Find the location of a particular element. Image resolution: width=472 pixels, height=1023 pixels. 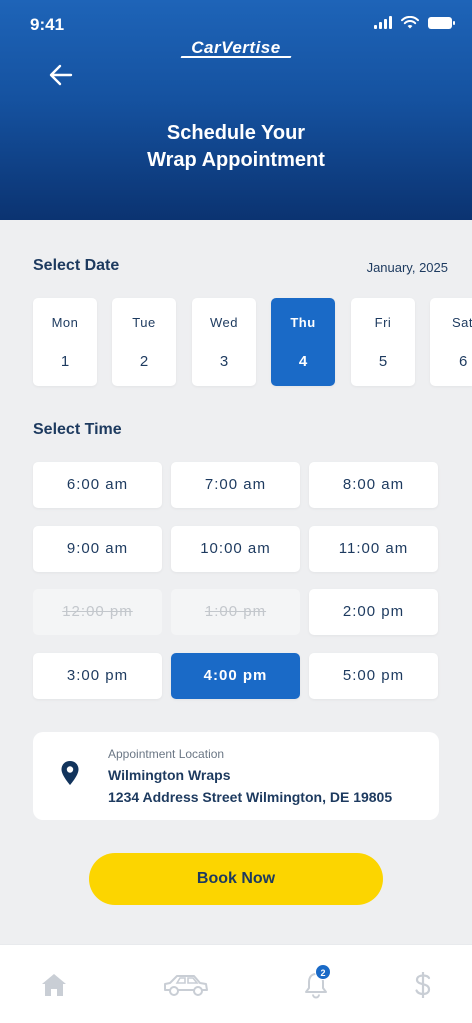

day-number: 2 is located at coordinates (144, 361).